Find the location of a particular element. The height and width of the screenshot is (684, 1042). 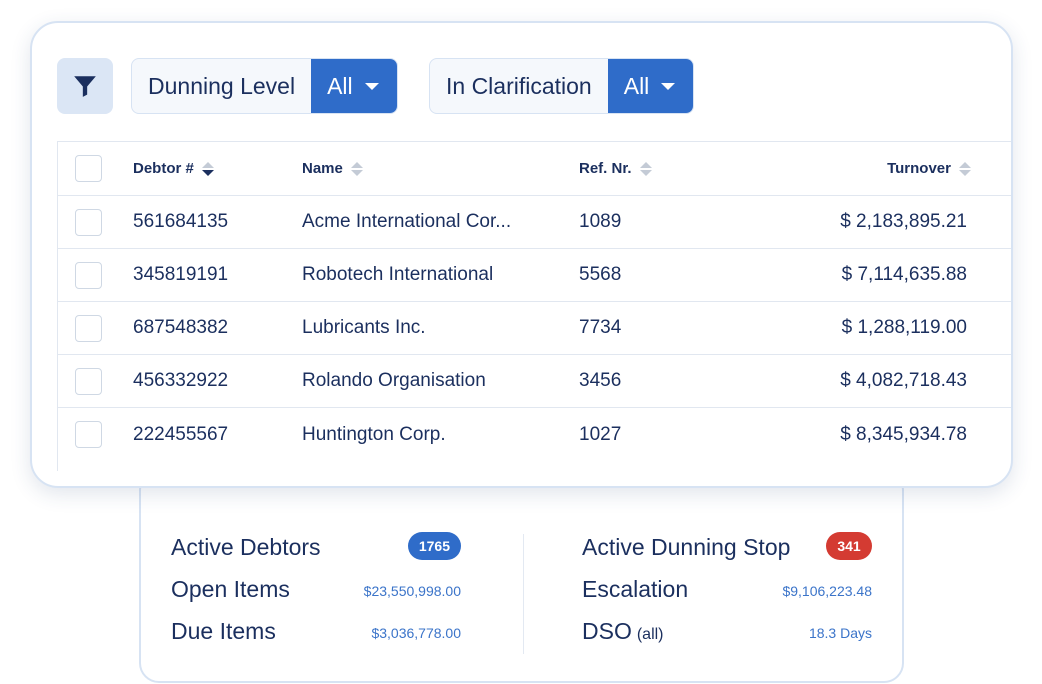

turnover-cell: $ 4,082,718.43 is located at coordinates (903, 380).